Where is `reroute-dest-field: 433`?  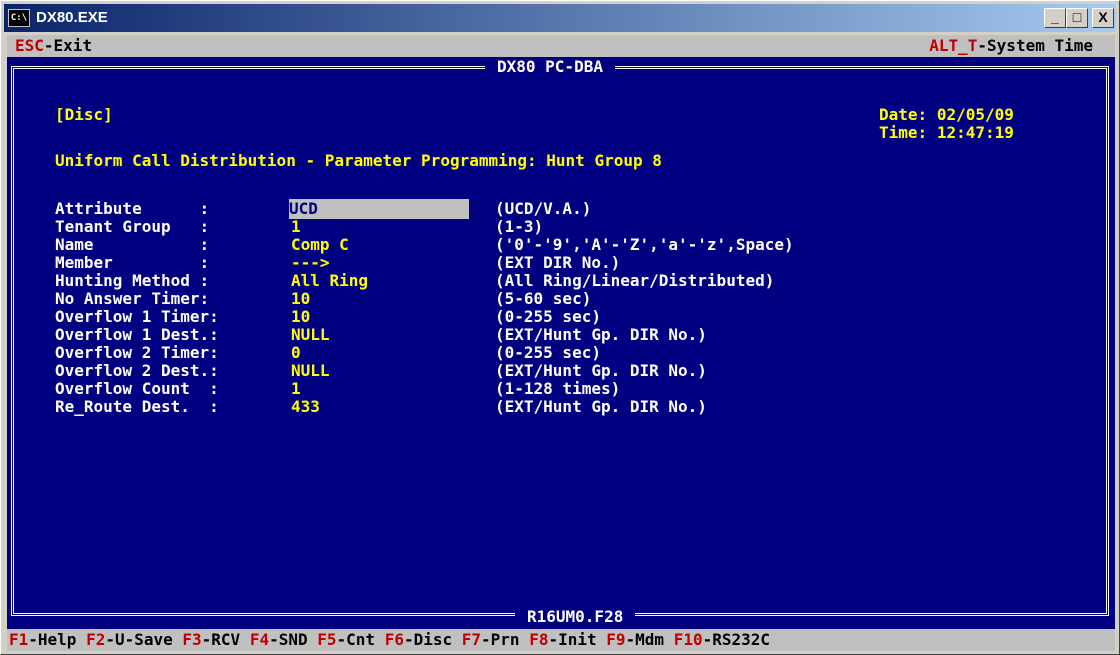 reroute-dest-field: 433 is located at coordinates (305, 407).